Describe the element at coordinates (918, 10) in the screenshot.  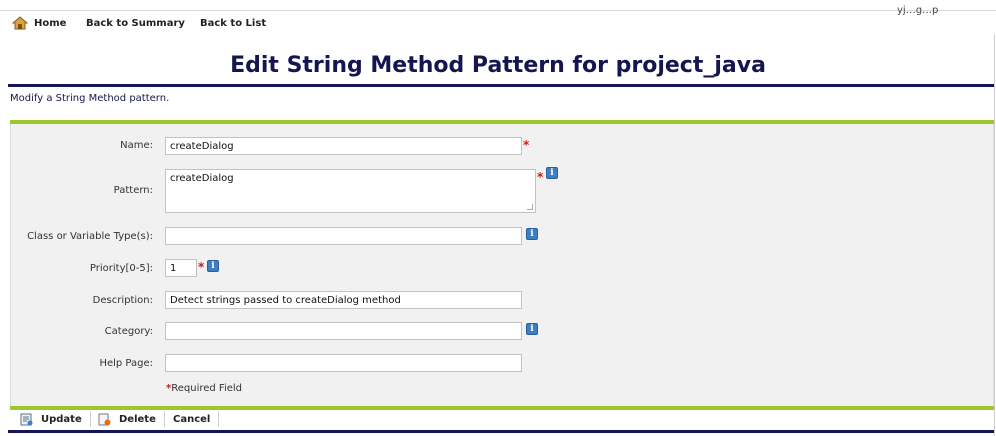
I see `corner-text: yj…g…p` at that location.